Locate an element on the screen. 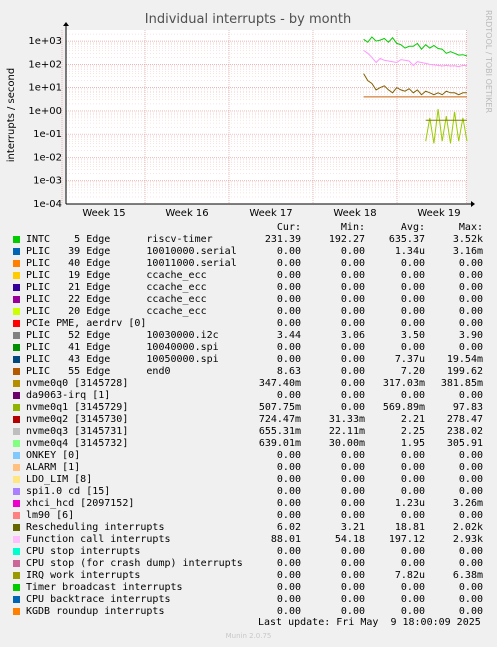 The width and height of the screenshot is (497, 647). legend-label: PCIe PME, aerdrv [0] is located at coordinates (86, 323).